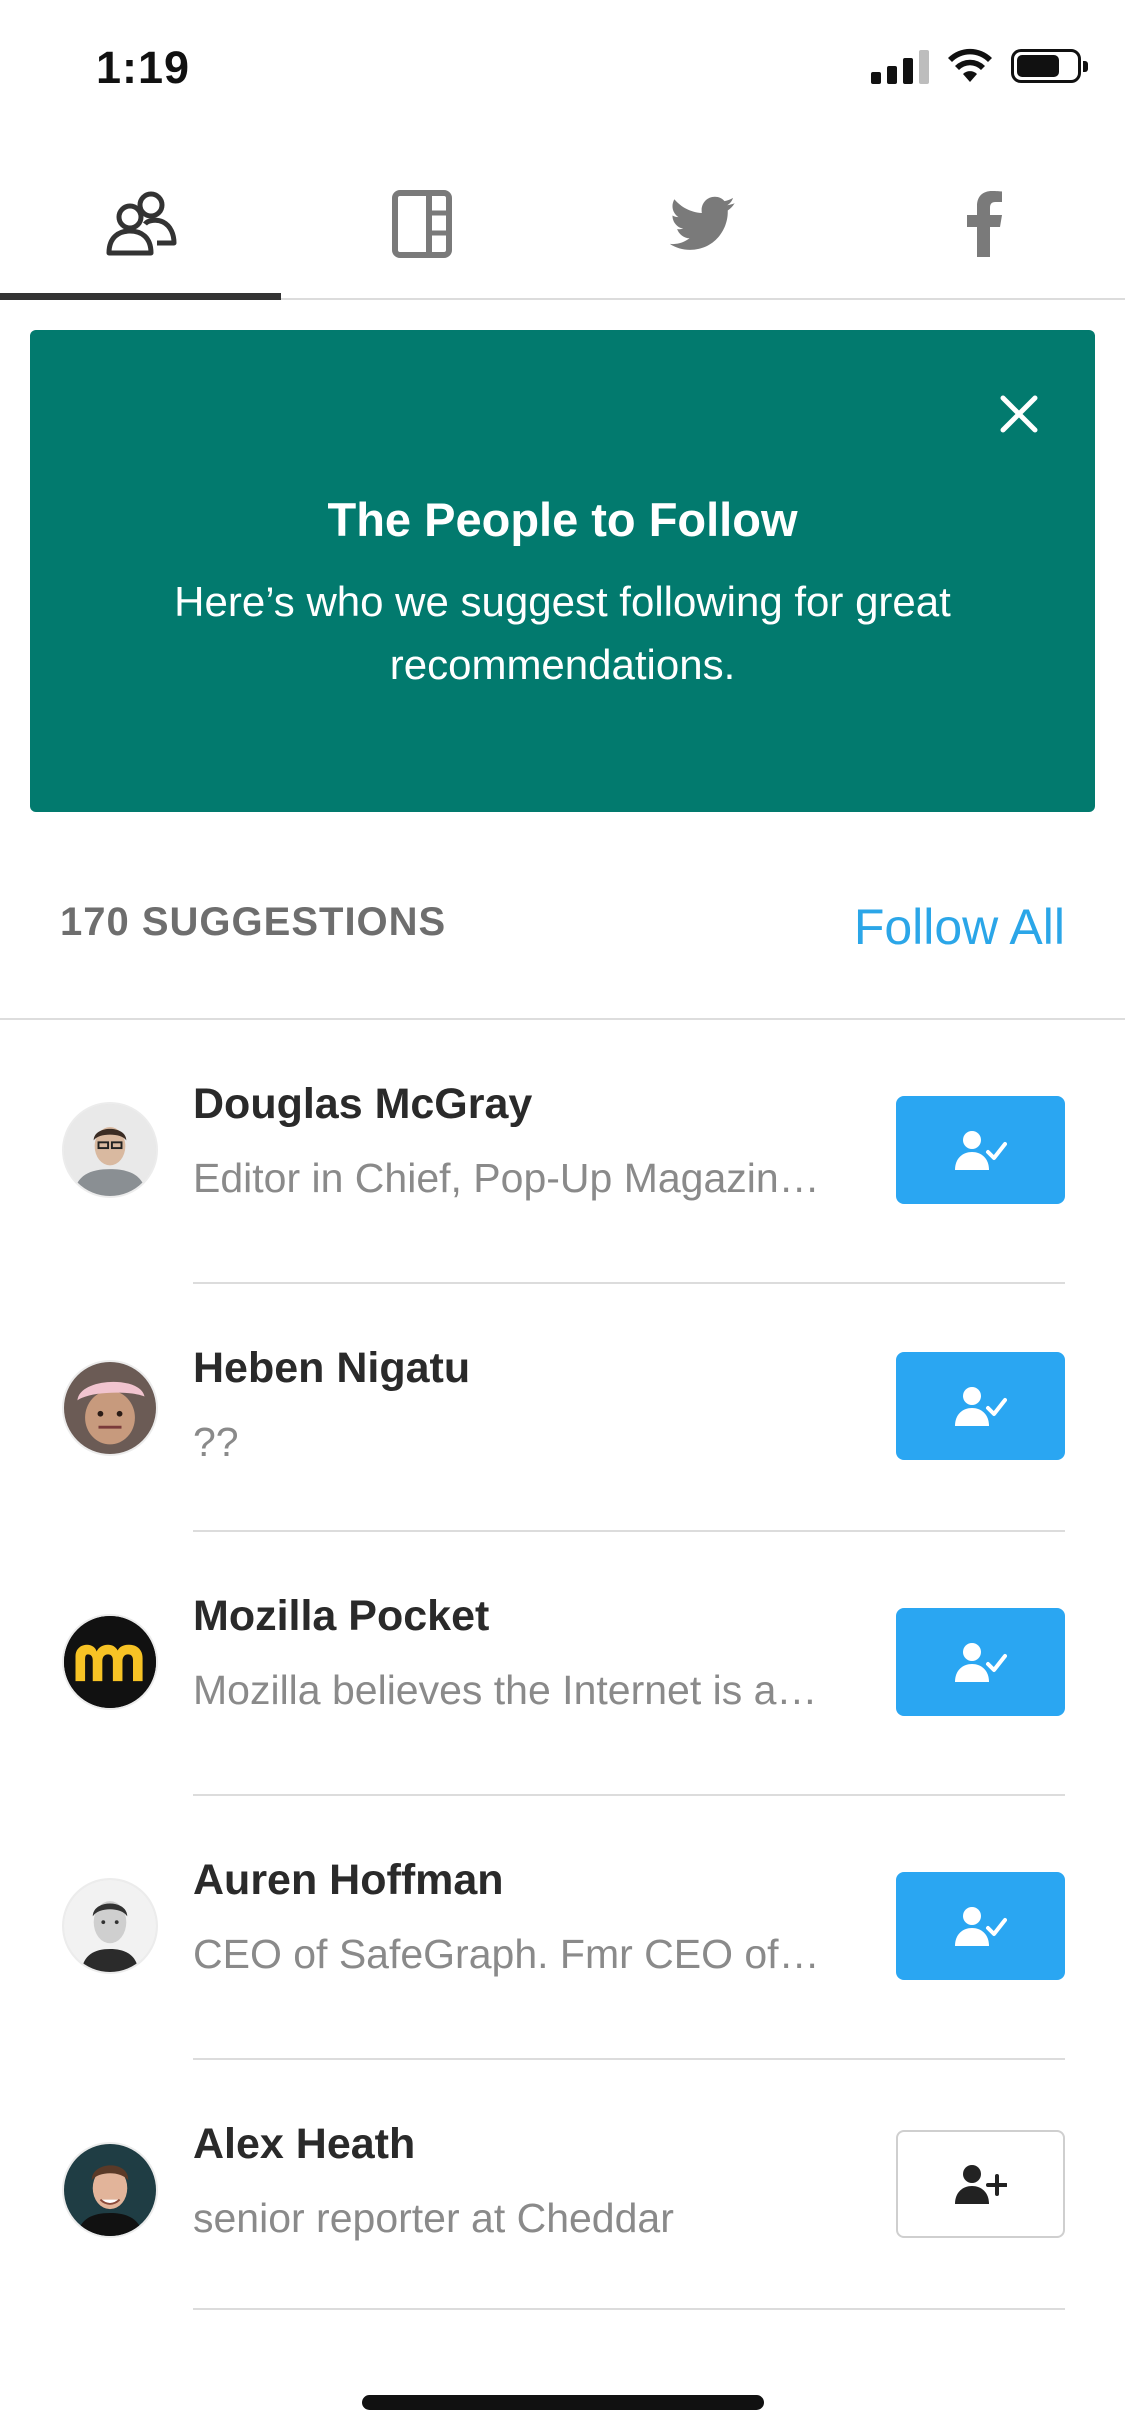  I want to click on follow-button, so click(980, 2184).